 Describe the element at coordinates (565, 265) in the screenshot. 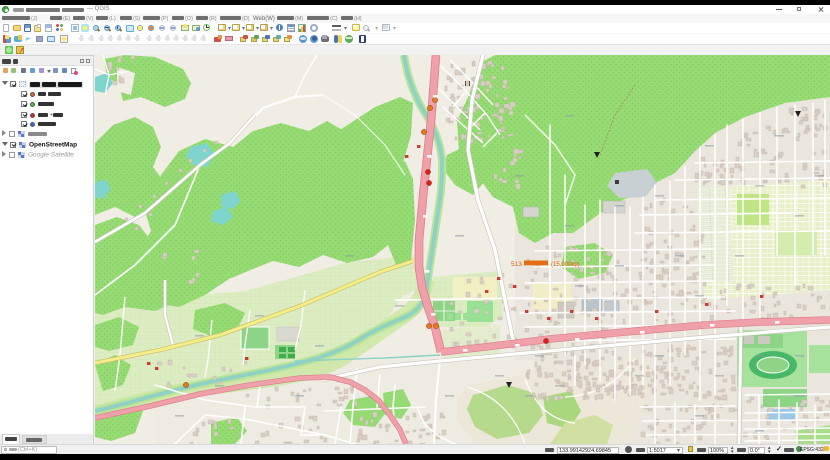

I see `svg-text: (15,000kp)` at that location.